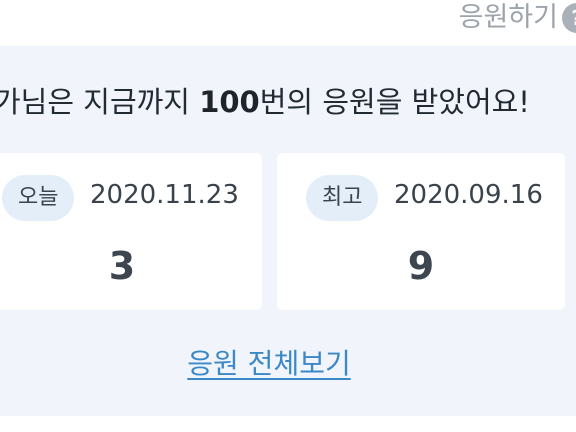 The width and height of the screenshot is (576, 432). What do you see at coordinates (164, 195) in the screenshot?
I see `today-date: 2020.11.23` at bounding box center [164, 195].